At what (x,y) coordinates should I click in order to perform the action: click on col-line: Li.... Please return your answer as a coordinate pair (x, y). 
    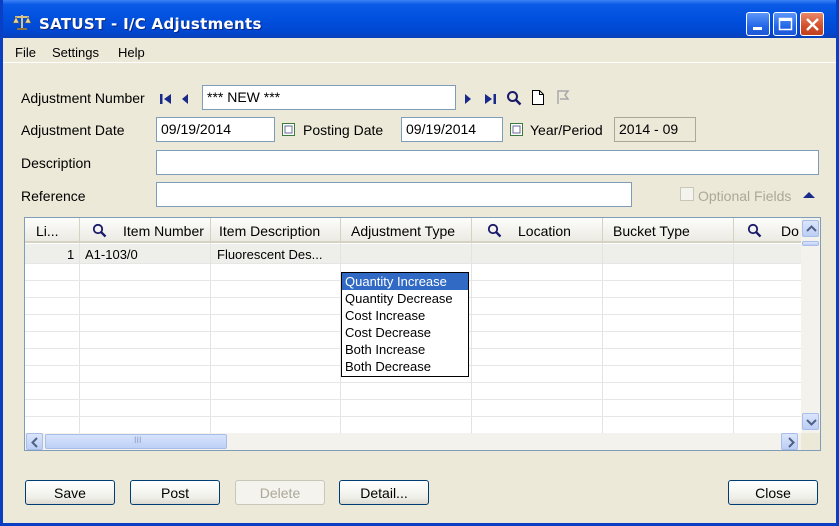
    Looking at the image, I should click on (52, 230).